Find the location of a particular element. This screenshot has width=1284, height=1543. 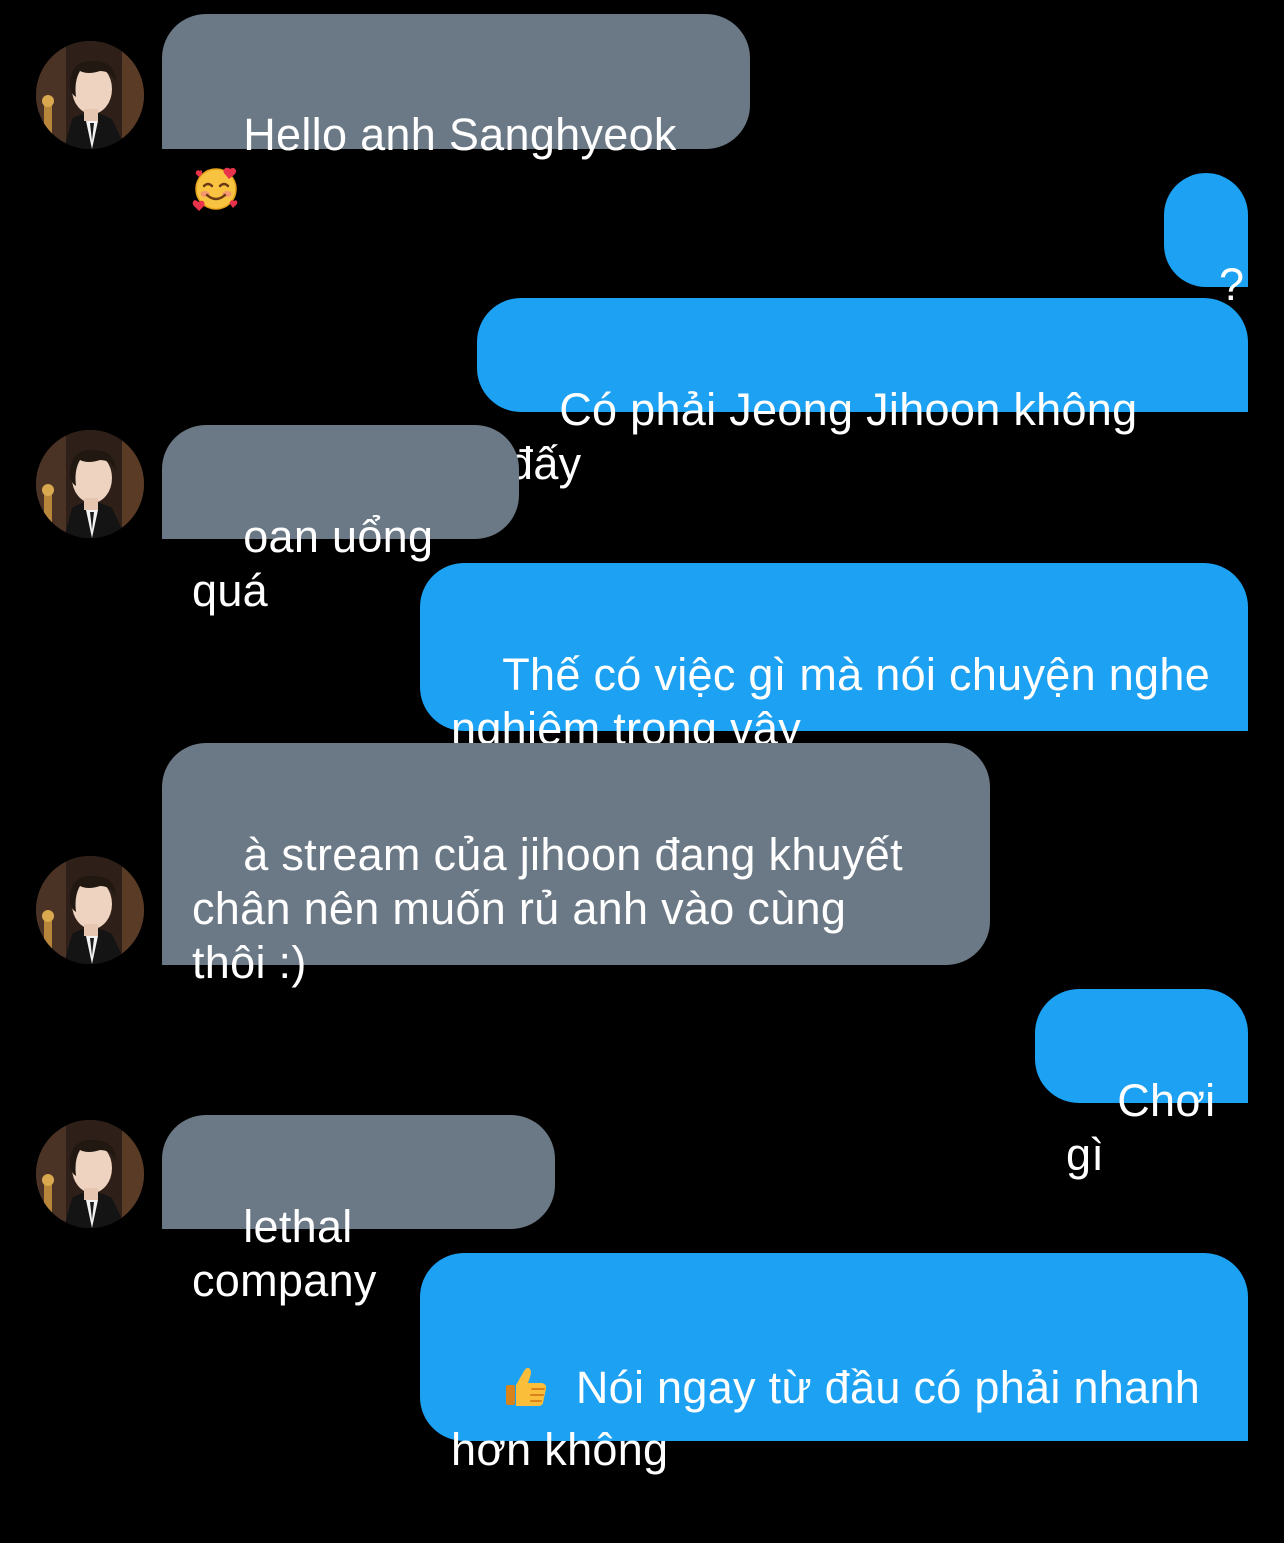

message-text: Có phải Jeong Jihoon không đấy is located at coordinates (829, 436).